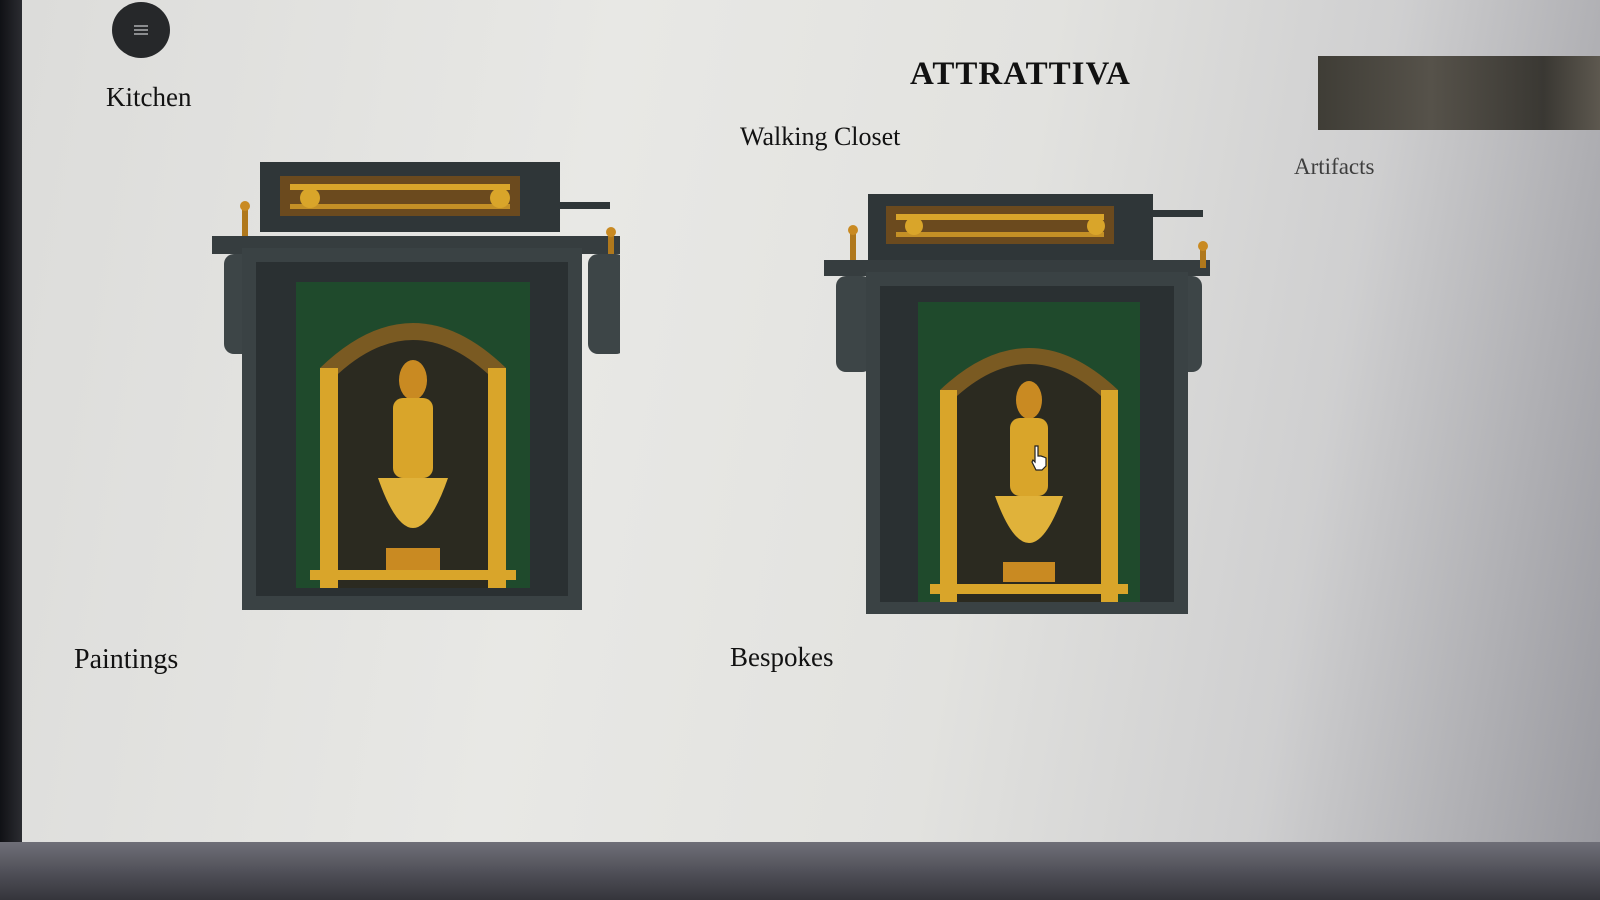 The width and height of the screenshot is (1600, 900). Describe the element at coordinates (800, 871) in the screenshot. I see `monitor-bezel-bottom` at that location.